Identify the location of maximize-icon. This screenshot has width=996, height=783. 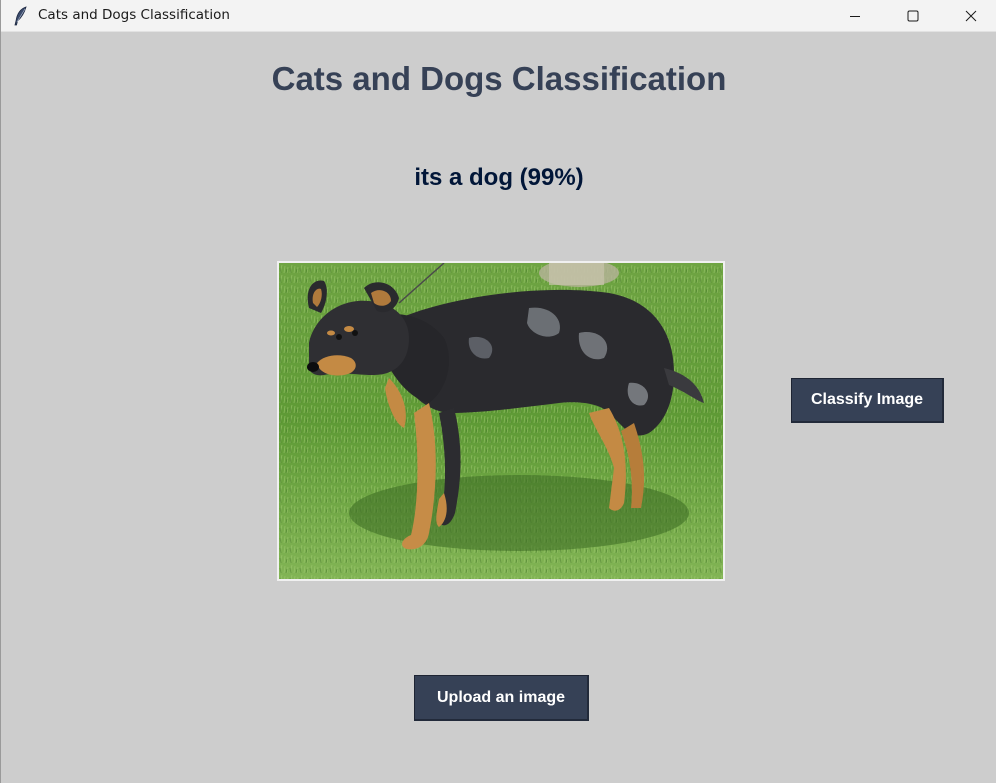
(913, 16).